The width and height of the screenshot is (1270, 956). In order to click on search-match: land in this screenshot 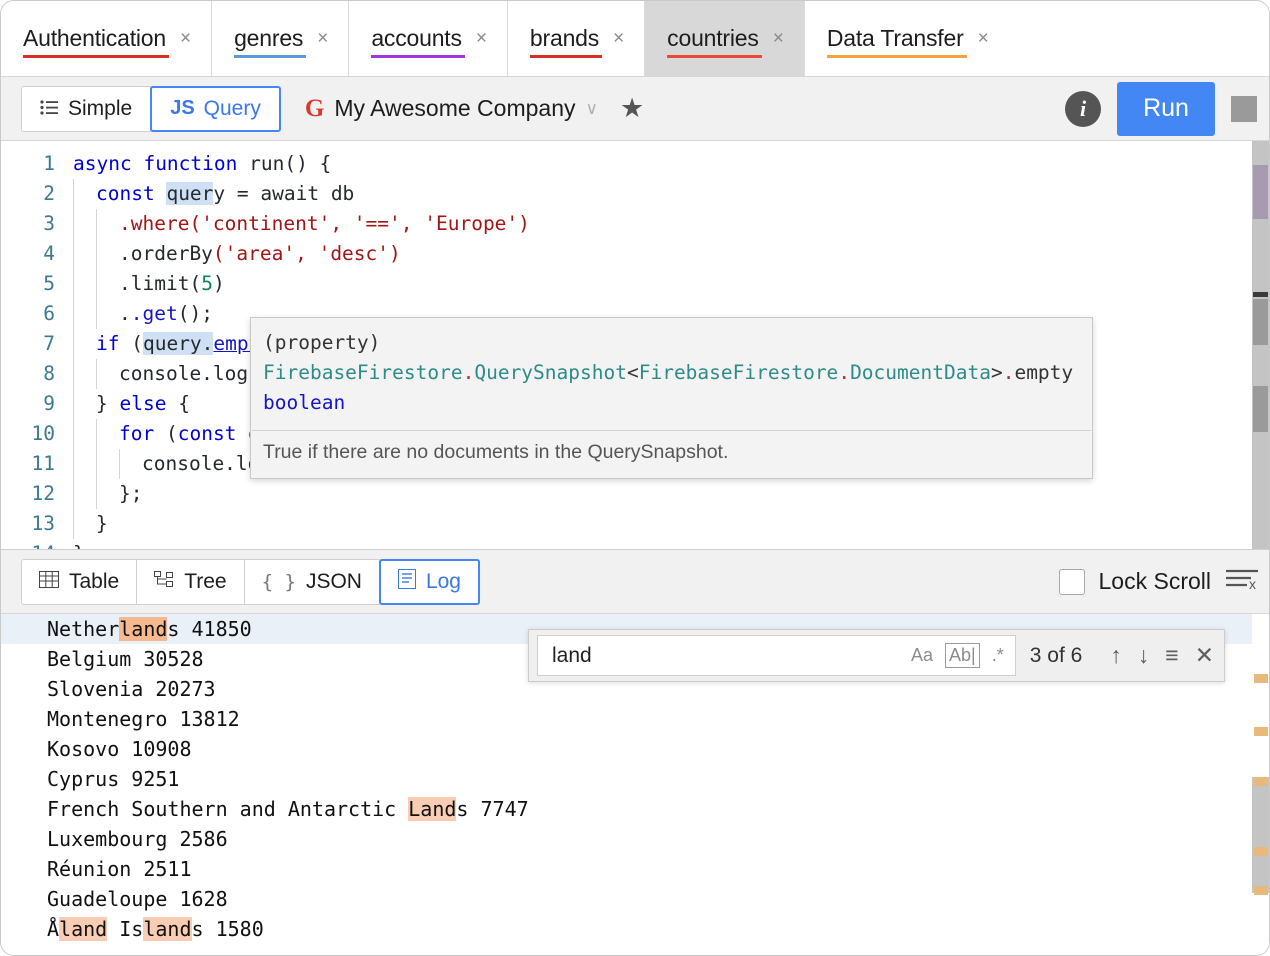, I will do `click(83, 929)`.